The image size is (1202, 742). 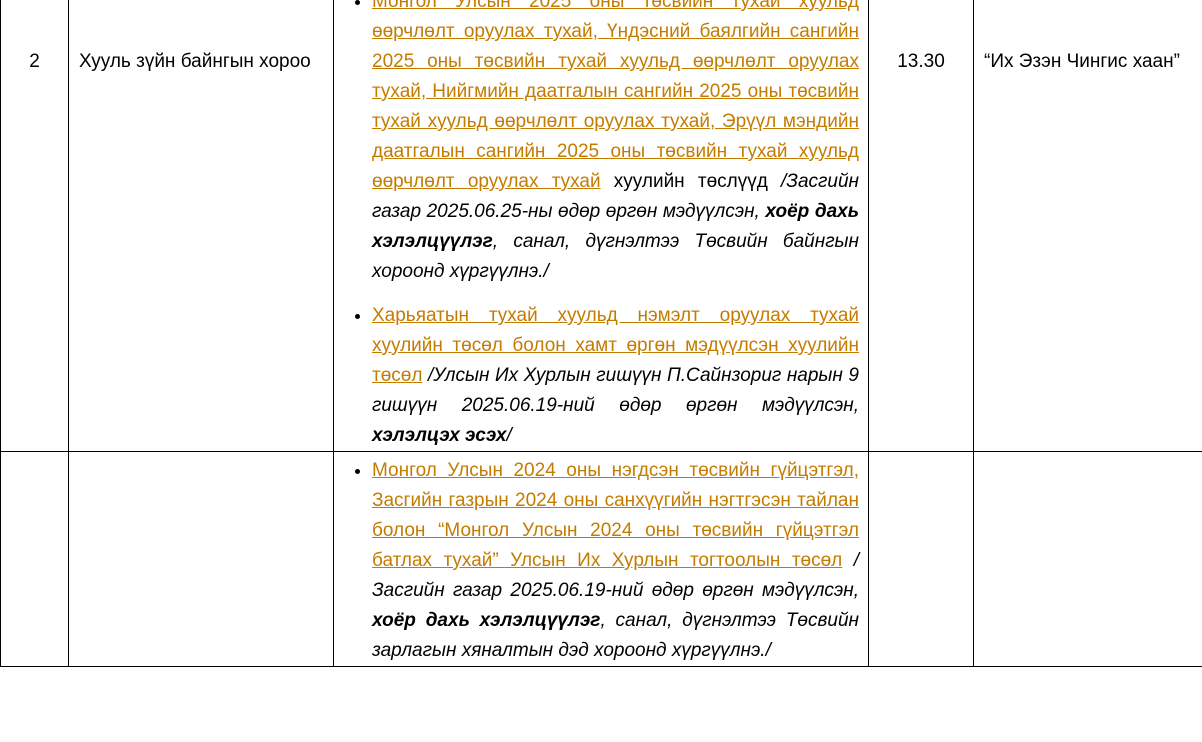 What do you see at coordinates (921, 226) in the screenshot?
I see `time-cell: 13.30` at bounding box center [921, 226].